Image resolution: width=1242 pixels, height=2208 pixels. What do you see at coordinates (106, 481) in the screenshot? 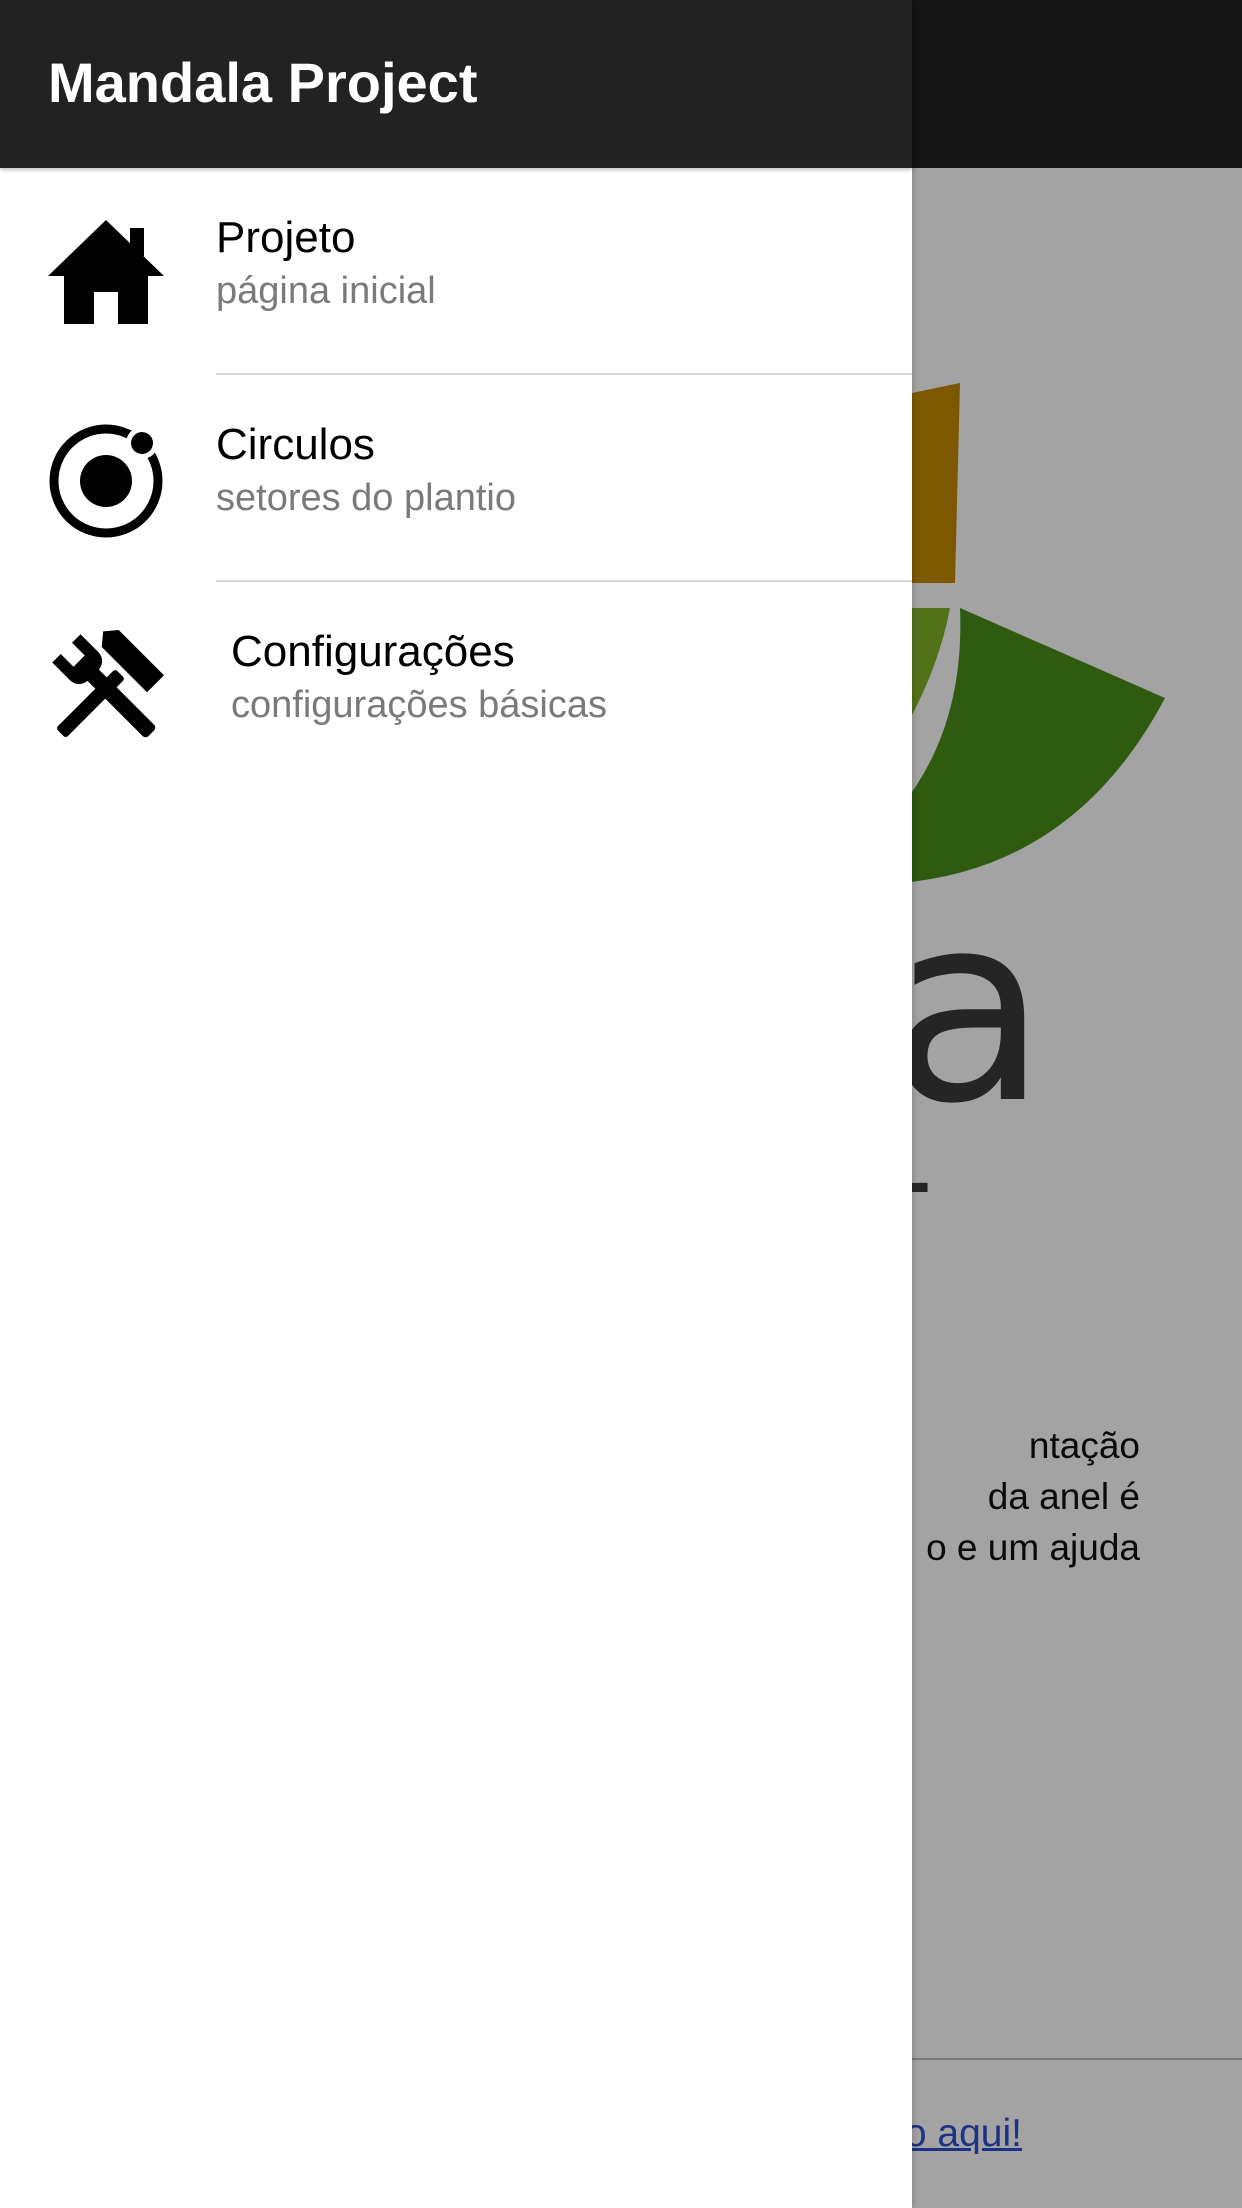
I see `ionic-icon` at bounding box center [106, 481].